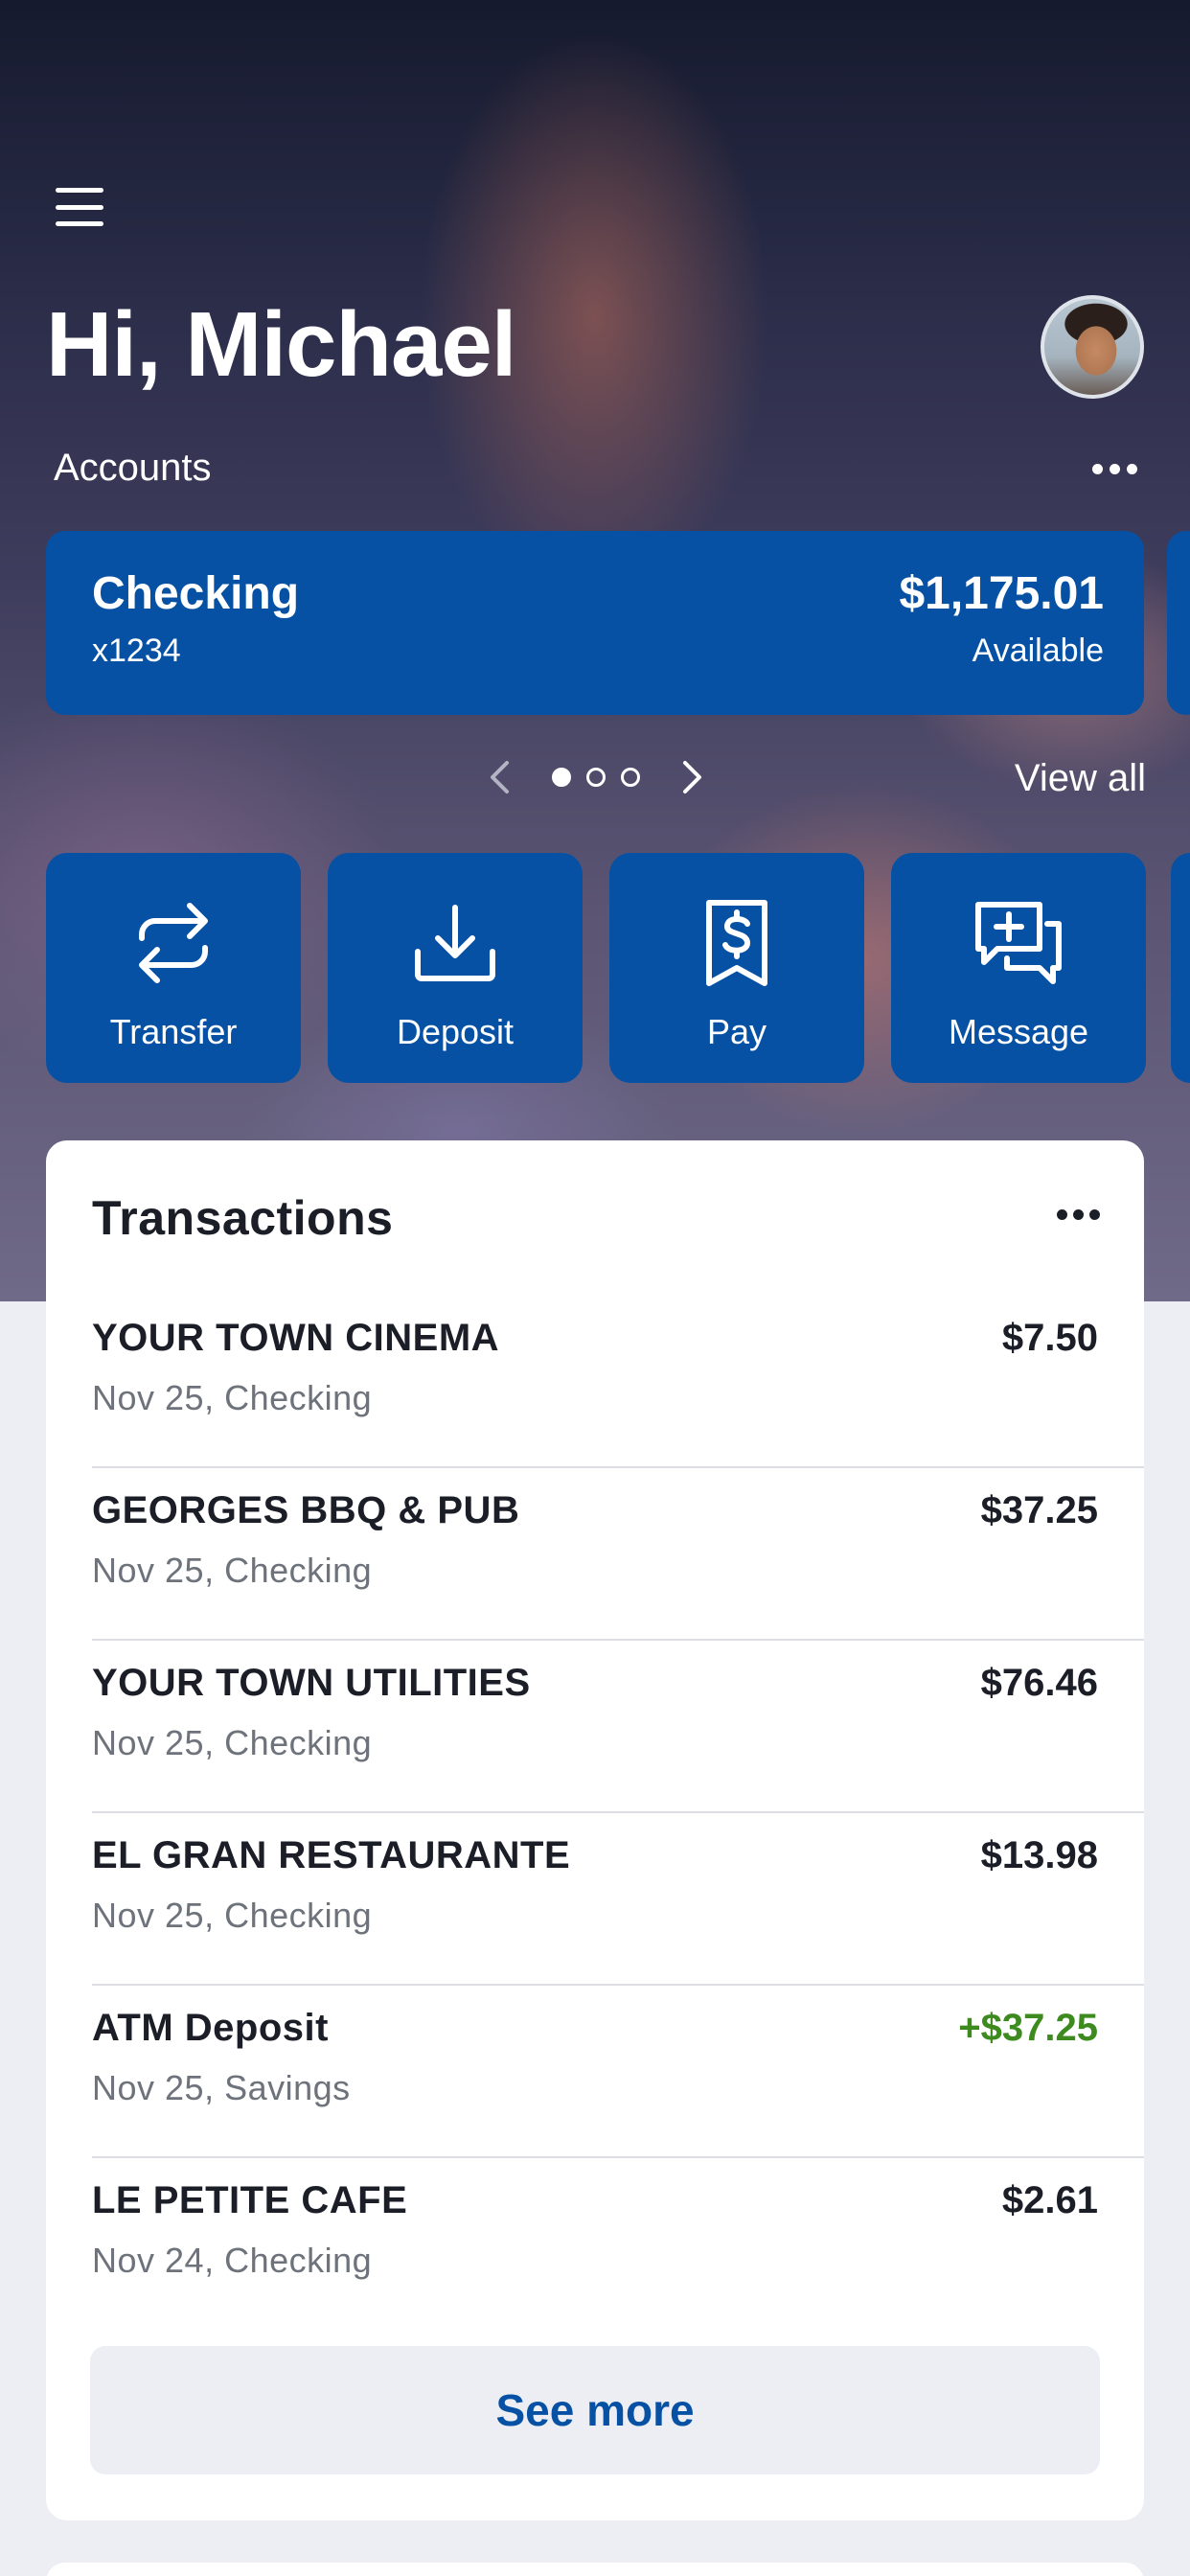  What do you see at coordinates (561, 777) in the screenshot?
I see `page-dot-active` at bounding box center [561, 777].